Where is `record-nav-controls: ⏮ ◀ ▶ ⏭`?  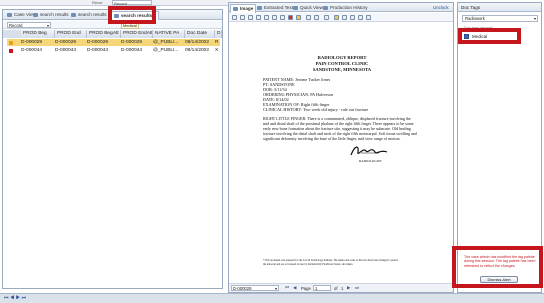
record-nav-controls: ⏮ ◀ ▶ ⏭ is located at coordinates (15, 298).